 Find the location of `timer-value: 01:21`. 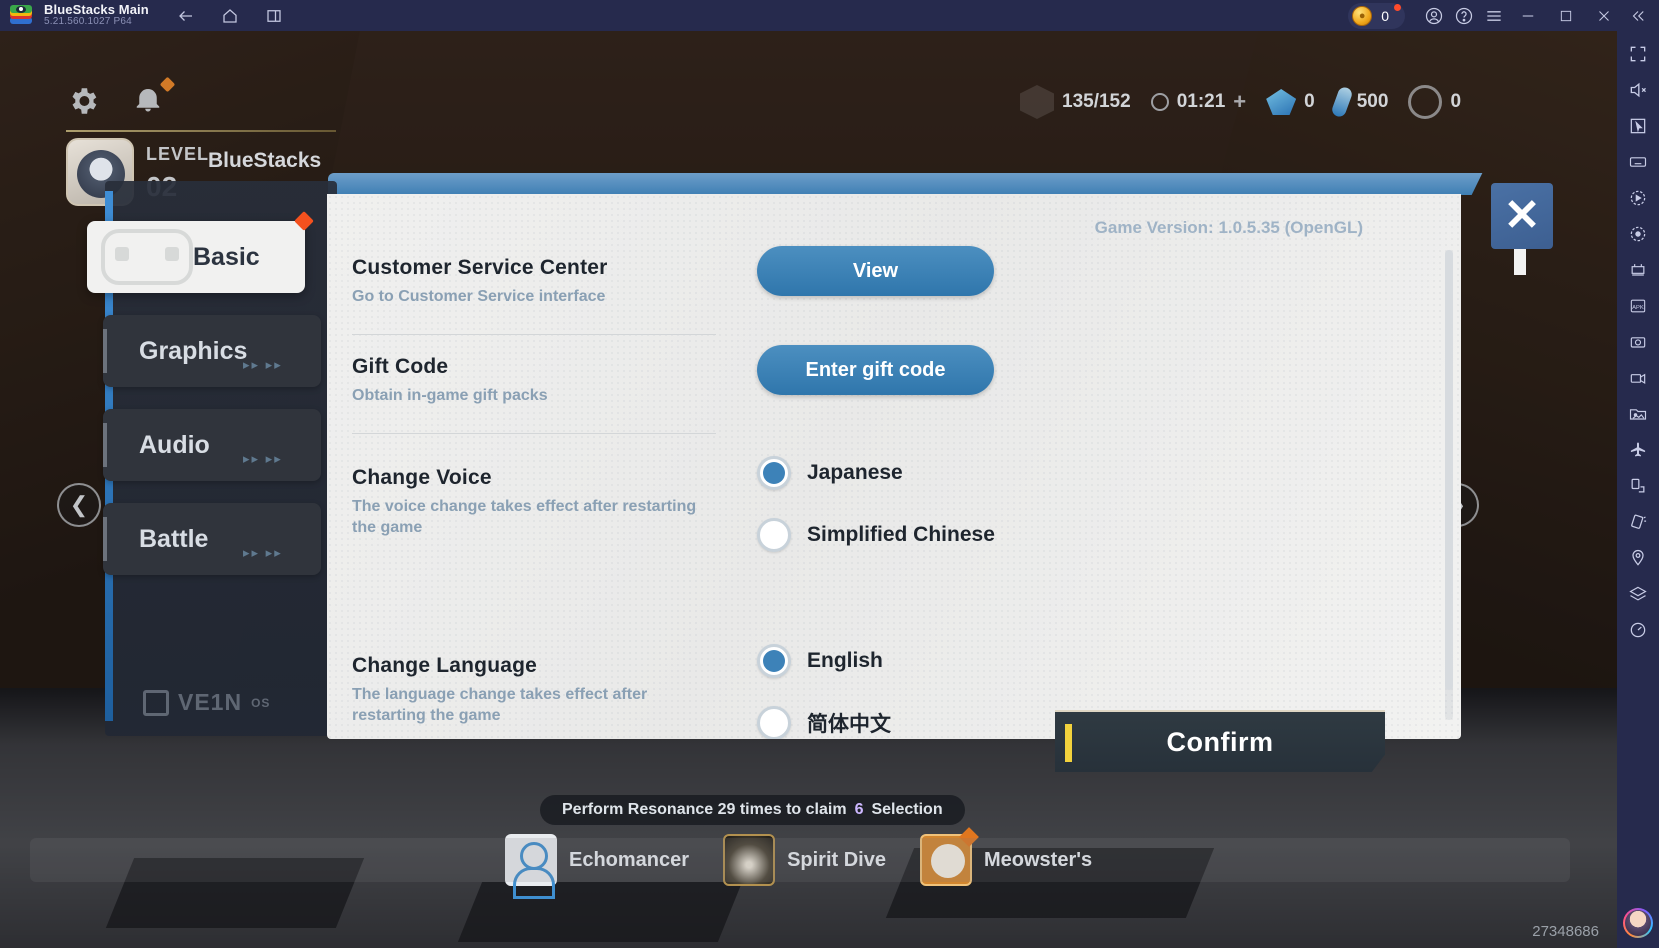

timer-value: 01:21 is located at coordinates (1201, 101).